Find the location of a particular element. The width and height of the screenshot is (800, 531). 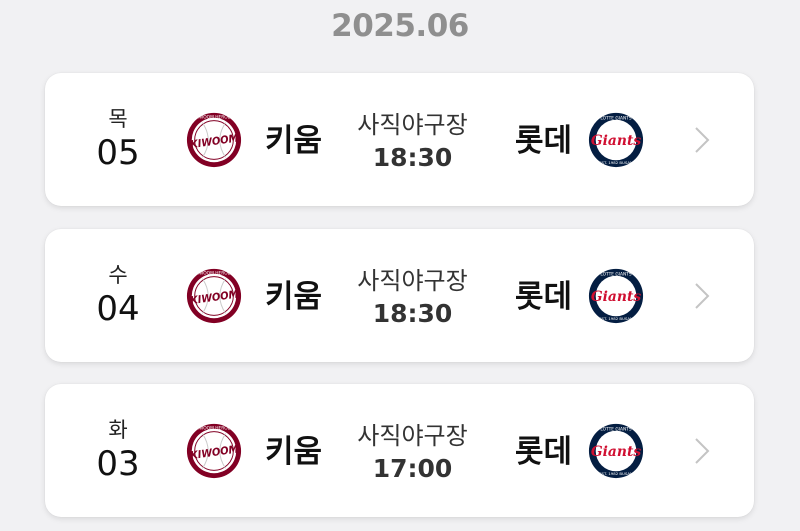

game-date: 화 03 is located at coordinates (118, 450).